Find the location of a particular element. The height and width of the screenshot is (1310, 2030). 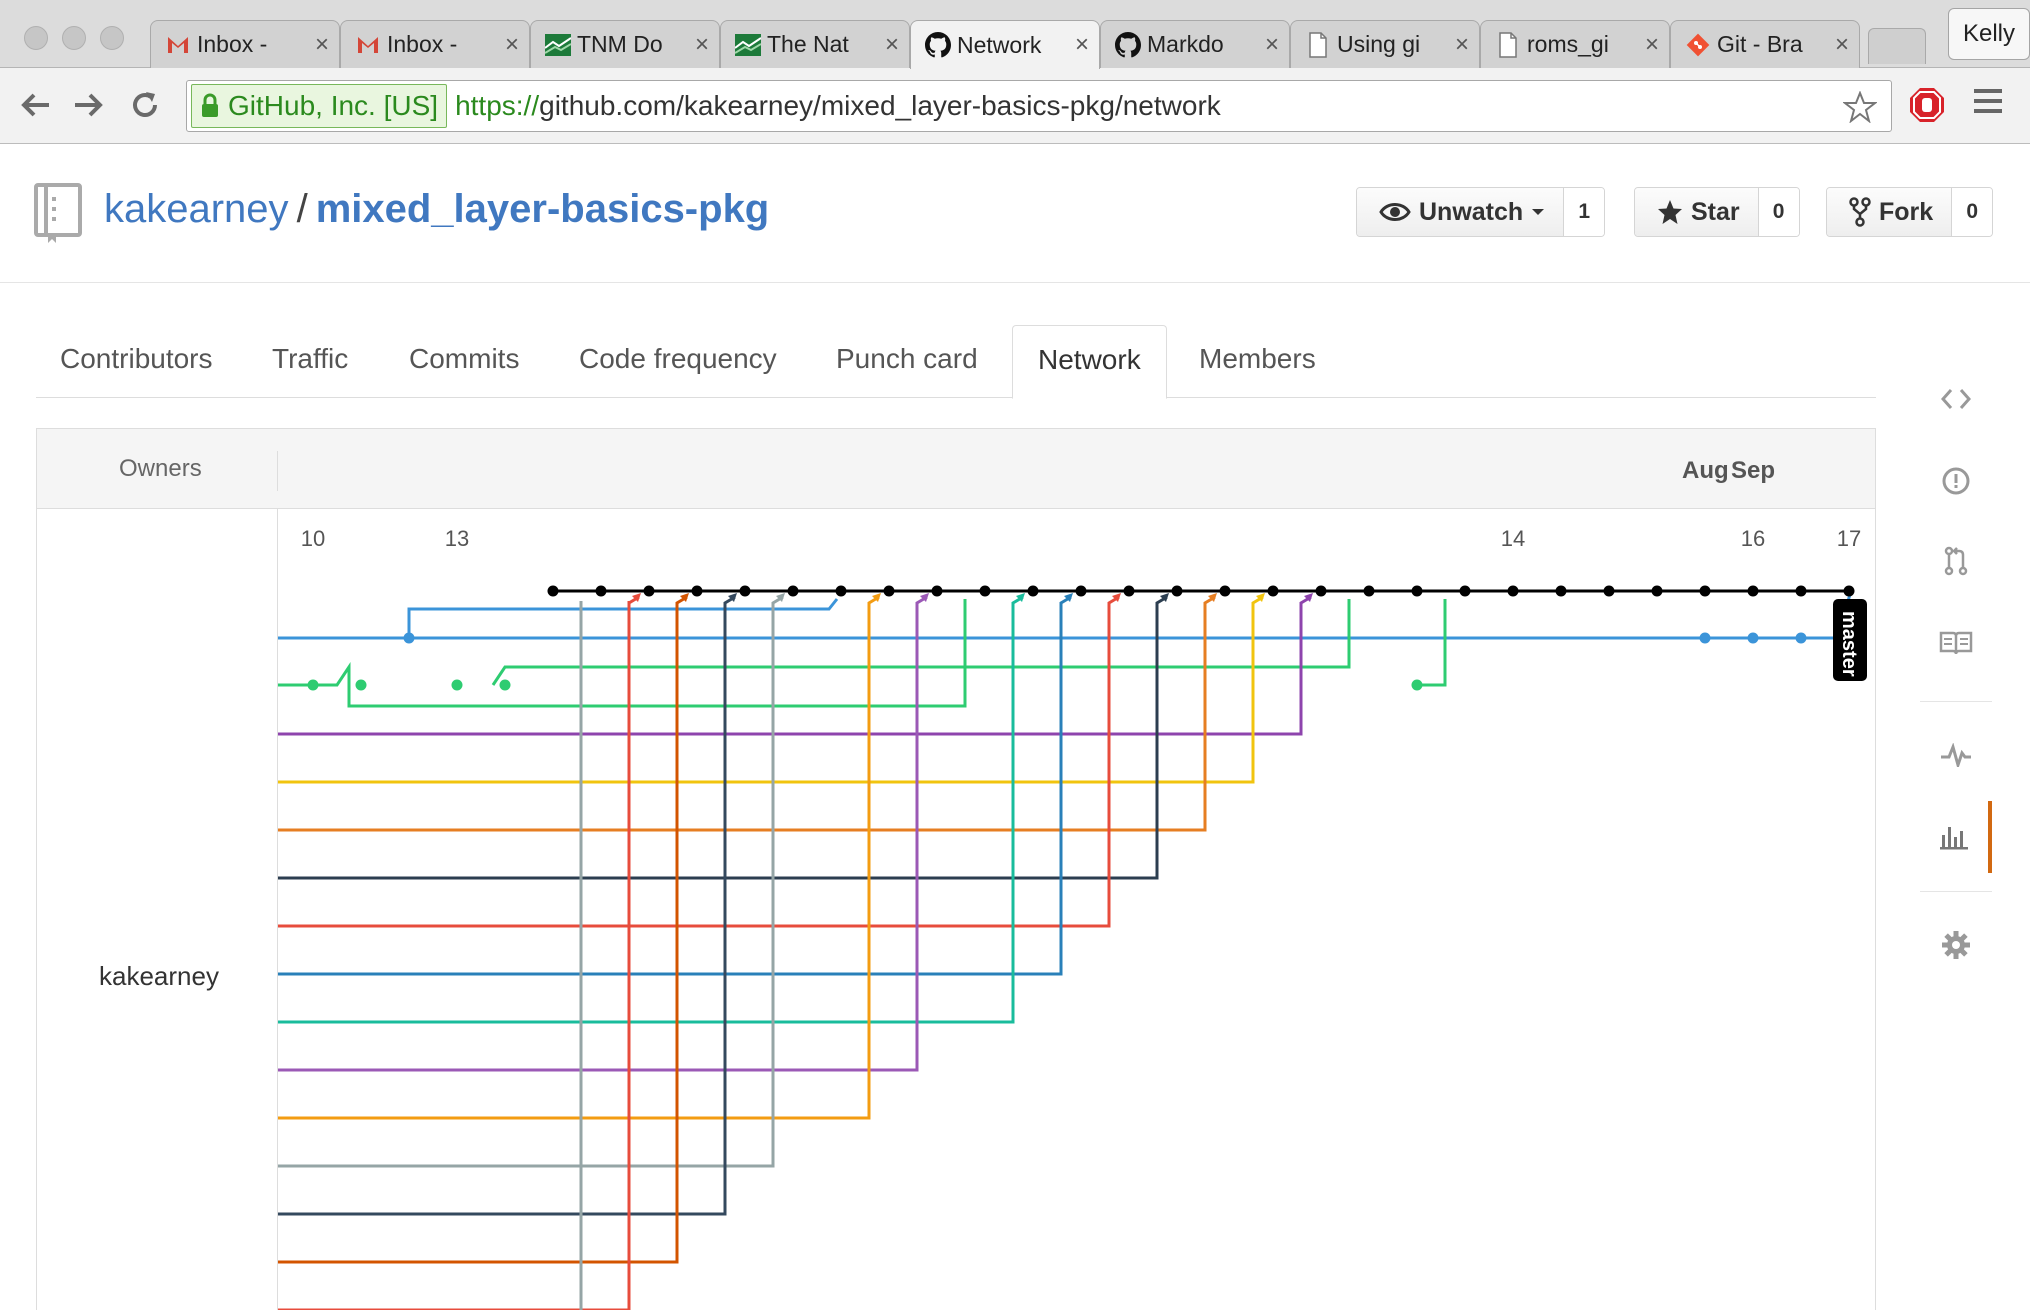

tab-traffic: Traffic is located at coordinates (310, 359).